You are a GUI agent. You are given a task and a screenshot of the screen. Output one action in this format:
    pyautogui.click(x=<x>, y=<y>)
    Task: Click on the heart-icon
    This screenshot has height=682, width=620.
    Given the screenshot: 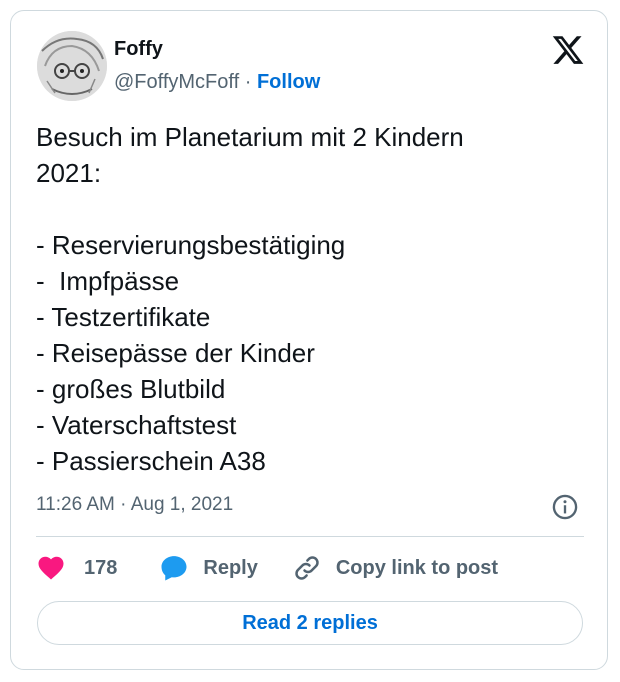 What is the action you would take?
    pyautogui.click(x=51, y=568)
    